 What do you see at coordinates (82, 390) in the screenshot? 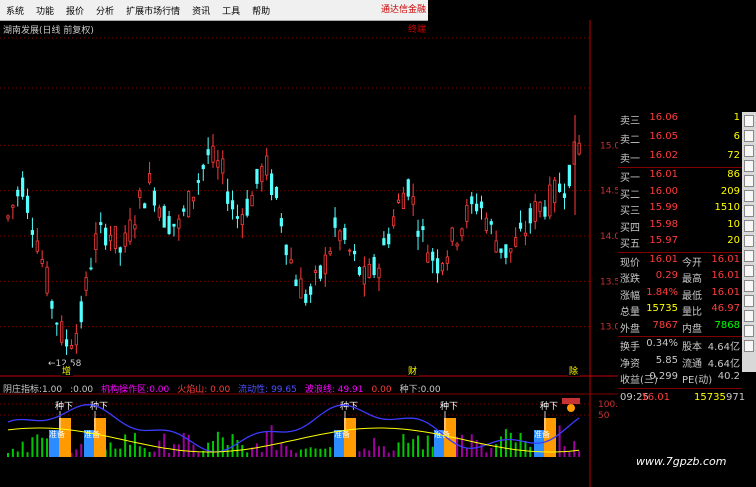
I see `indicator-value-1: :0.00` at bounding box center [82, 390].